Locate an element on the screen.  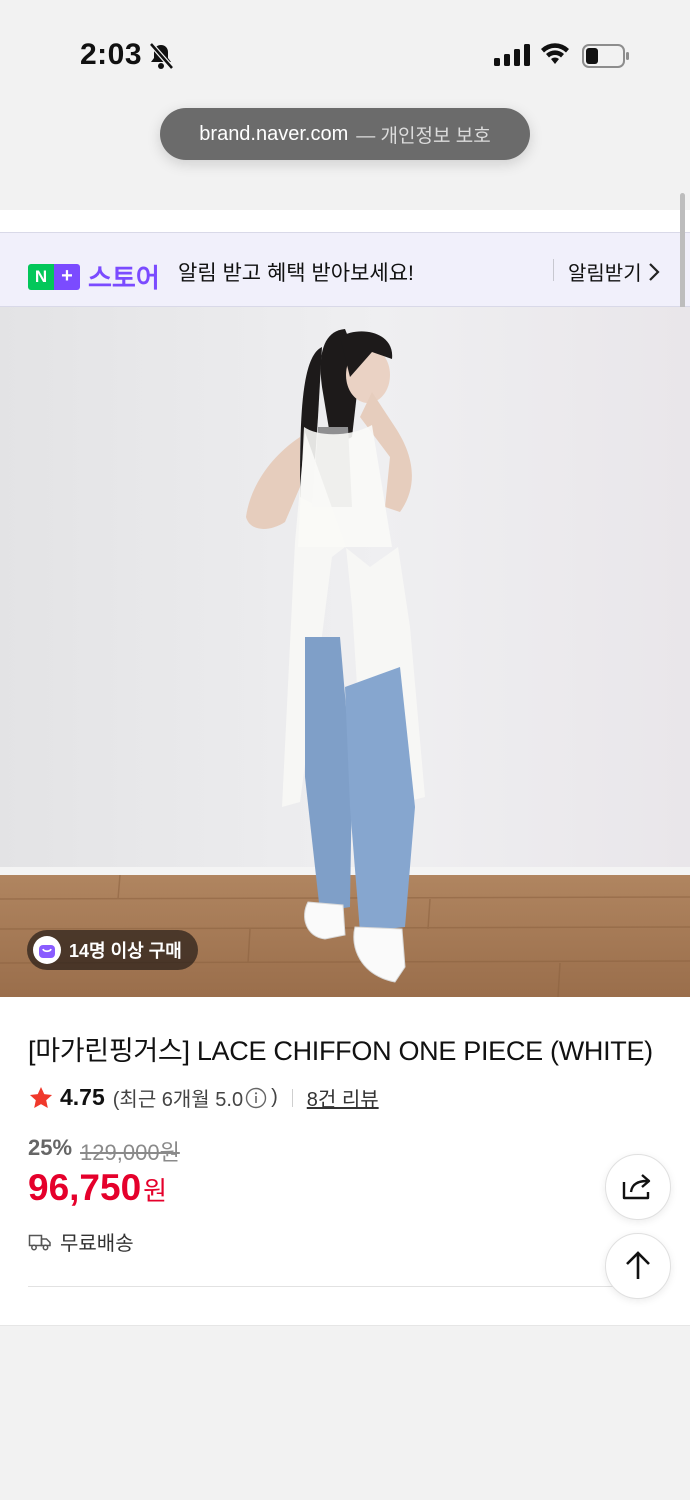
rating-row: 4.75 (최근 6개월 5.0 ) 8건 리뷰 is located at coordinates (203, 1097).